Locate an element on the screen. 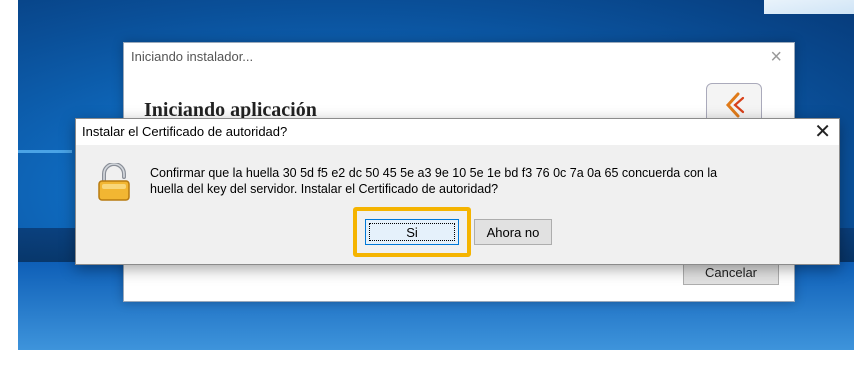  dialog-close-icon: ✕ is located at coordinates (822, 132).